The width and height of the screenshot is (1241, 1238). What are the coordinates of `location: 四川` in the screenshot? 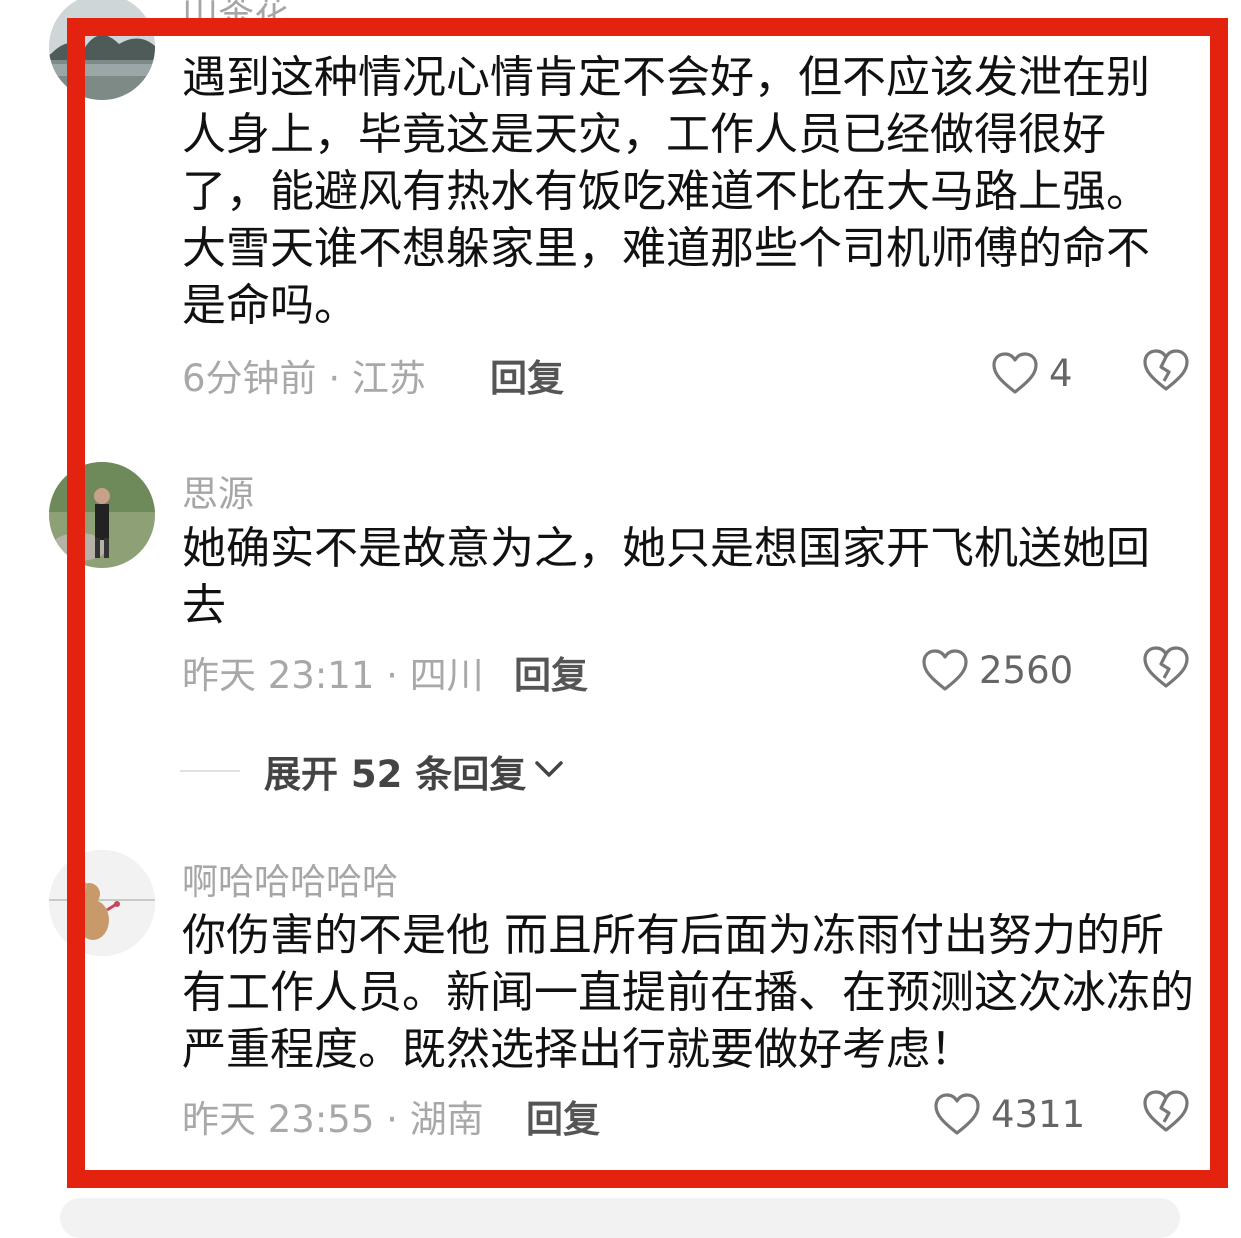 It's located at (446, 675).